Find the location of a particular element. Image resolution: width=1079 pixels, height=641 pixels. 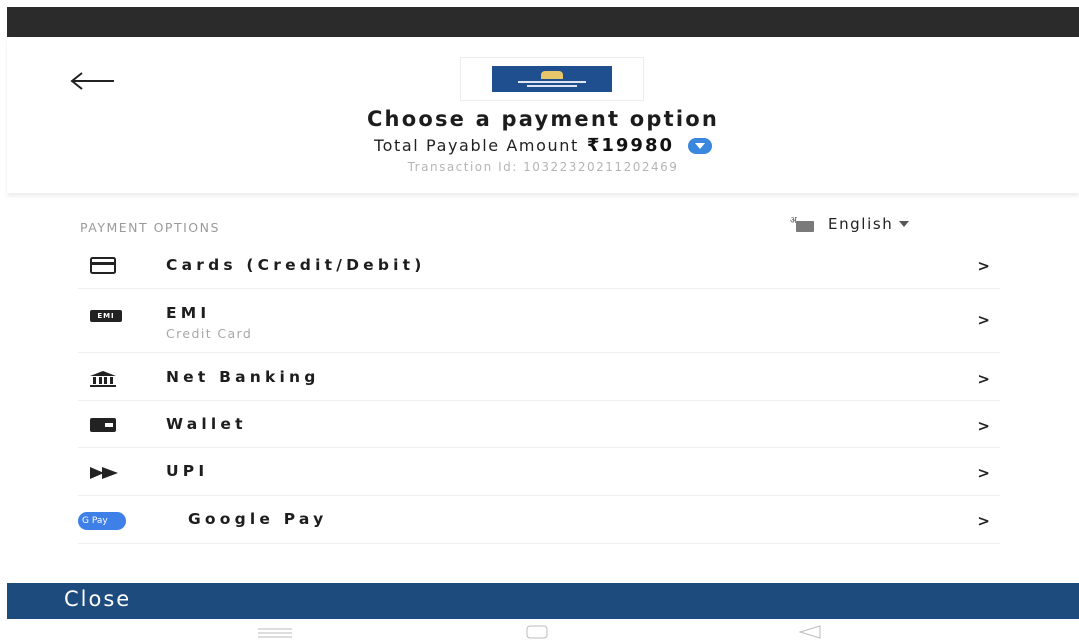

option-upi: UPI > is located at coordinates (539, 472).